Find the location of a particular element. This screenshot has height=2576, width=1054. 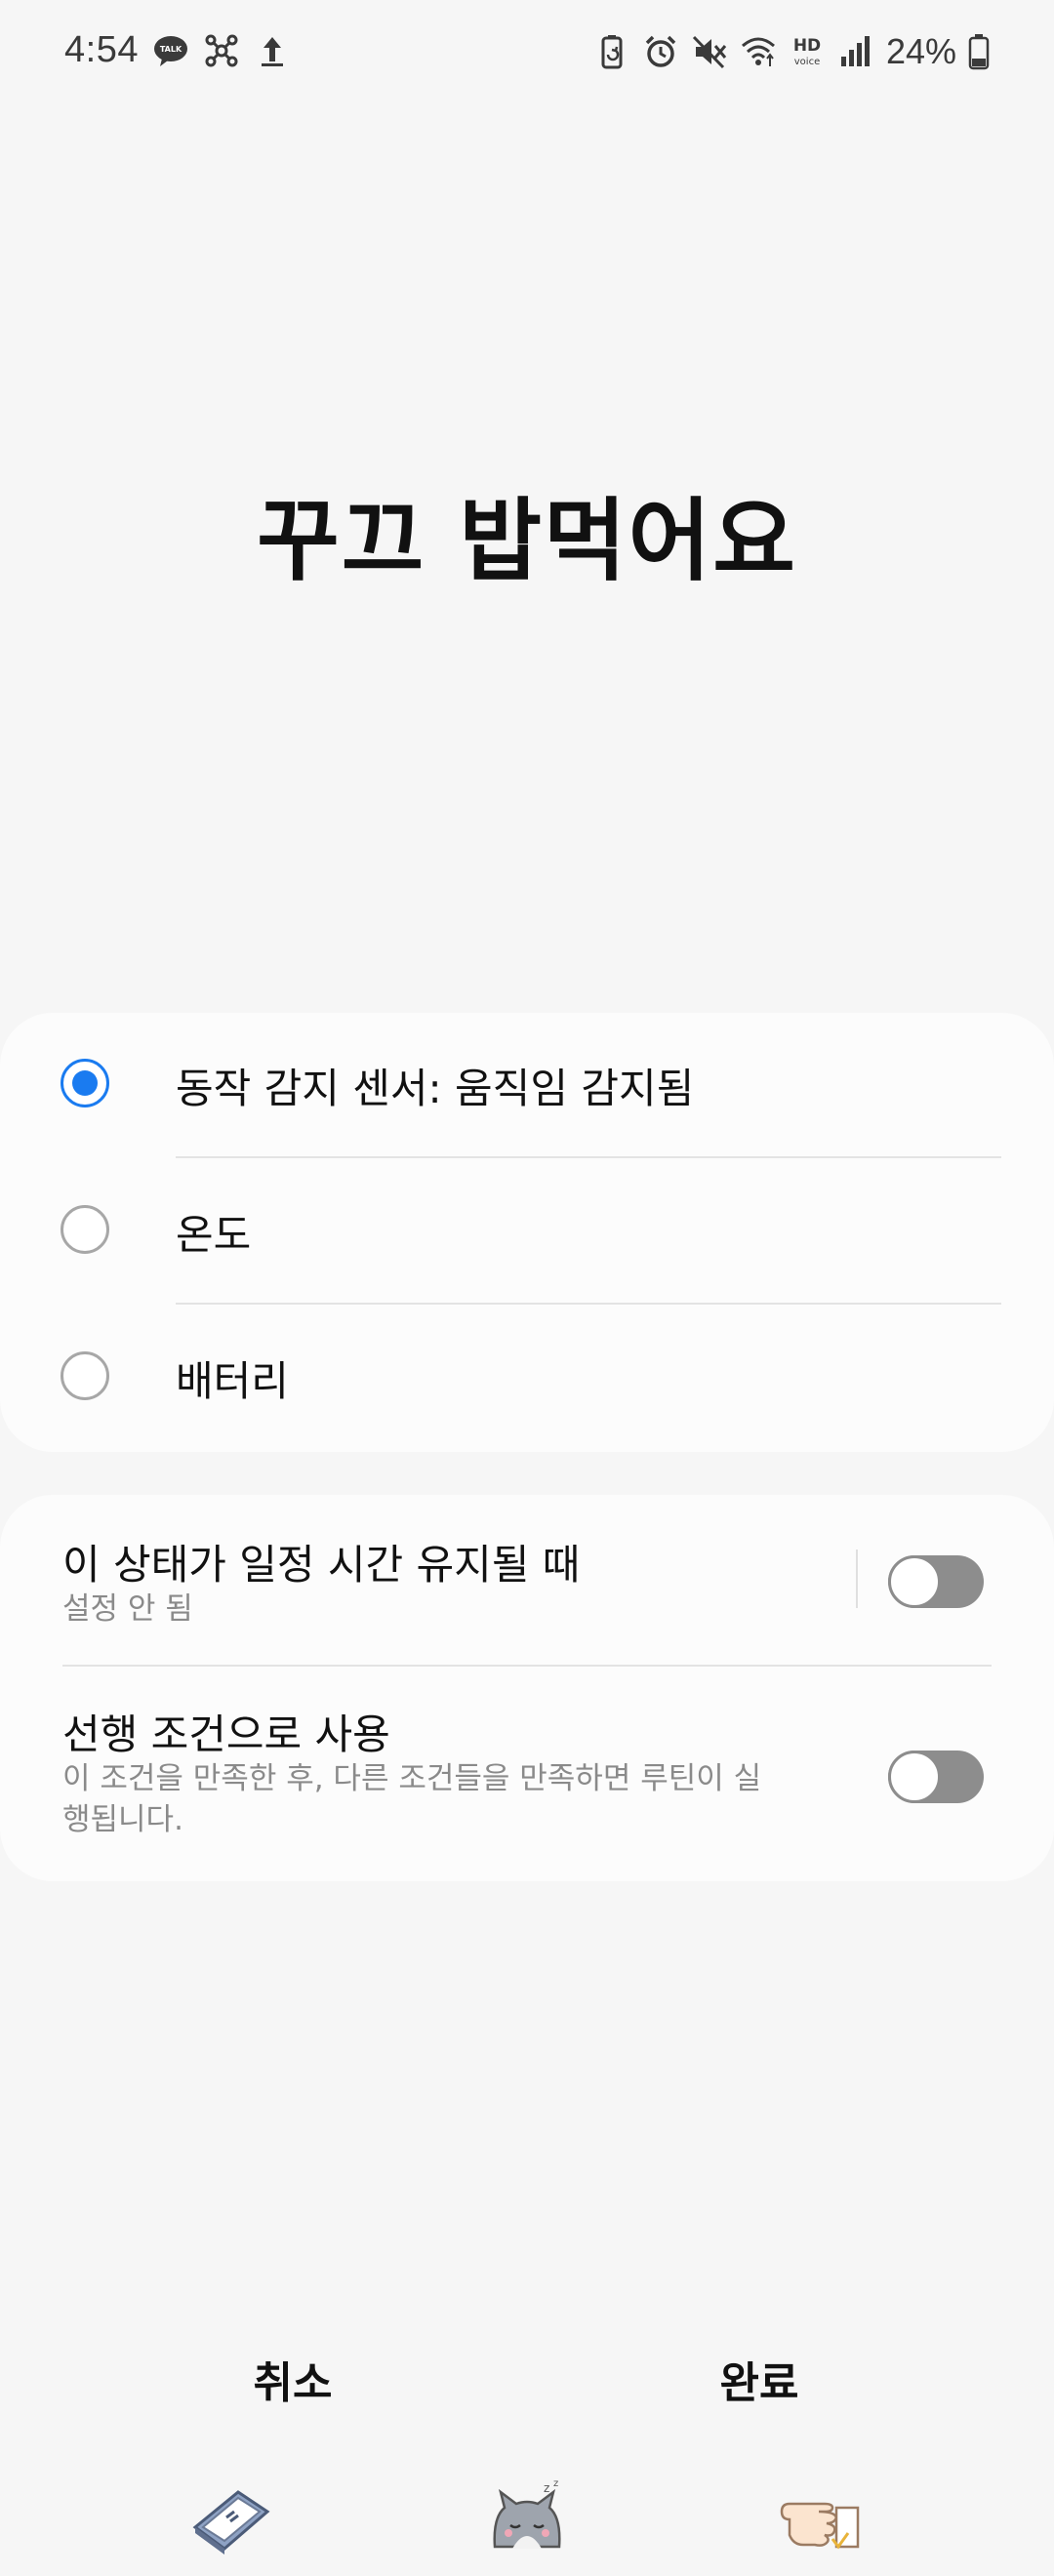

network-icon is located at coordinates (222, 50).